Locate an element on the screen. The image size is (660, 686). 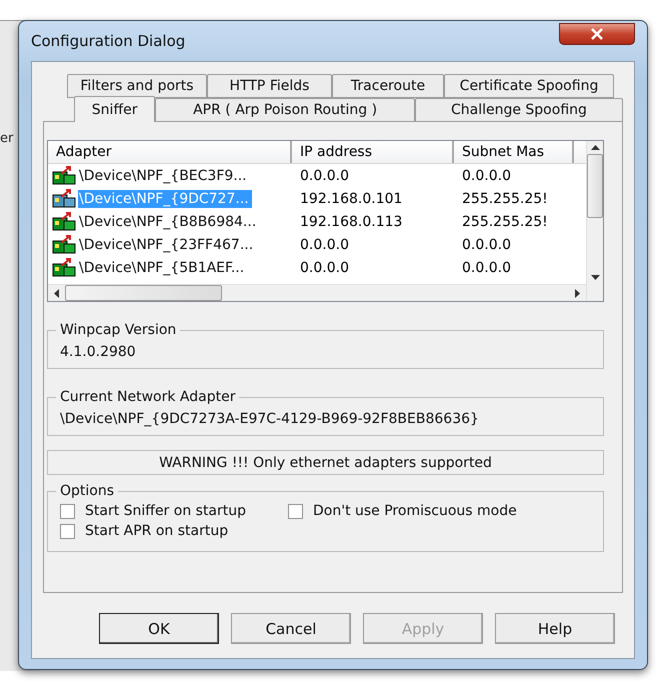
window-title: Configuration Dialog is located at coordinates (108, 41).